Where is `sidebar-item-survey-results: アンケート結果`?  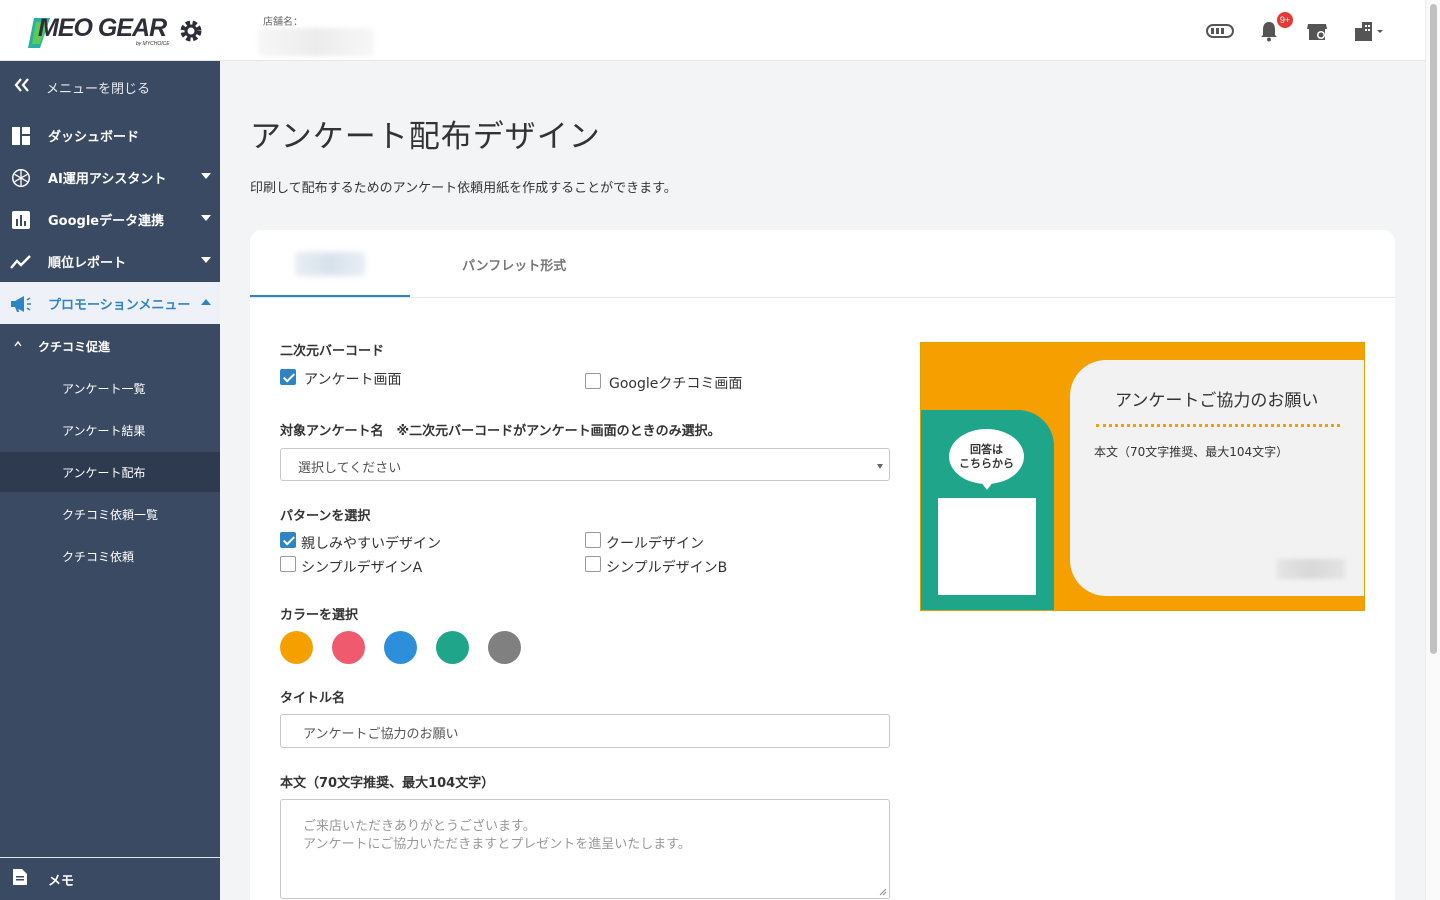 sidebar-item-survey-results: アンケート結果 is located at coordinates (110, 430).